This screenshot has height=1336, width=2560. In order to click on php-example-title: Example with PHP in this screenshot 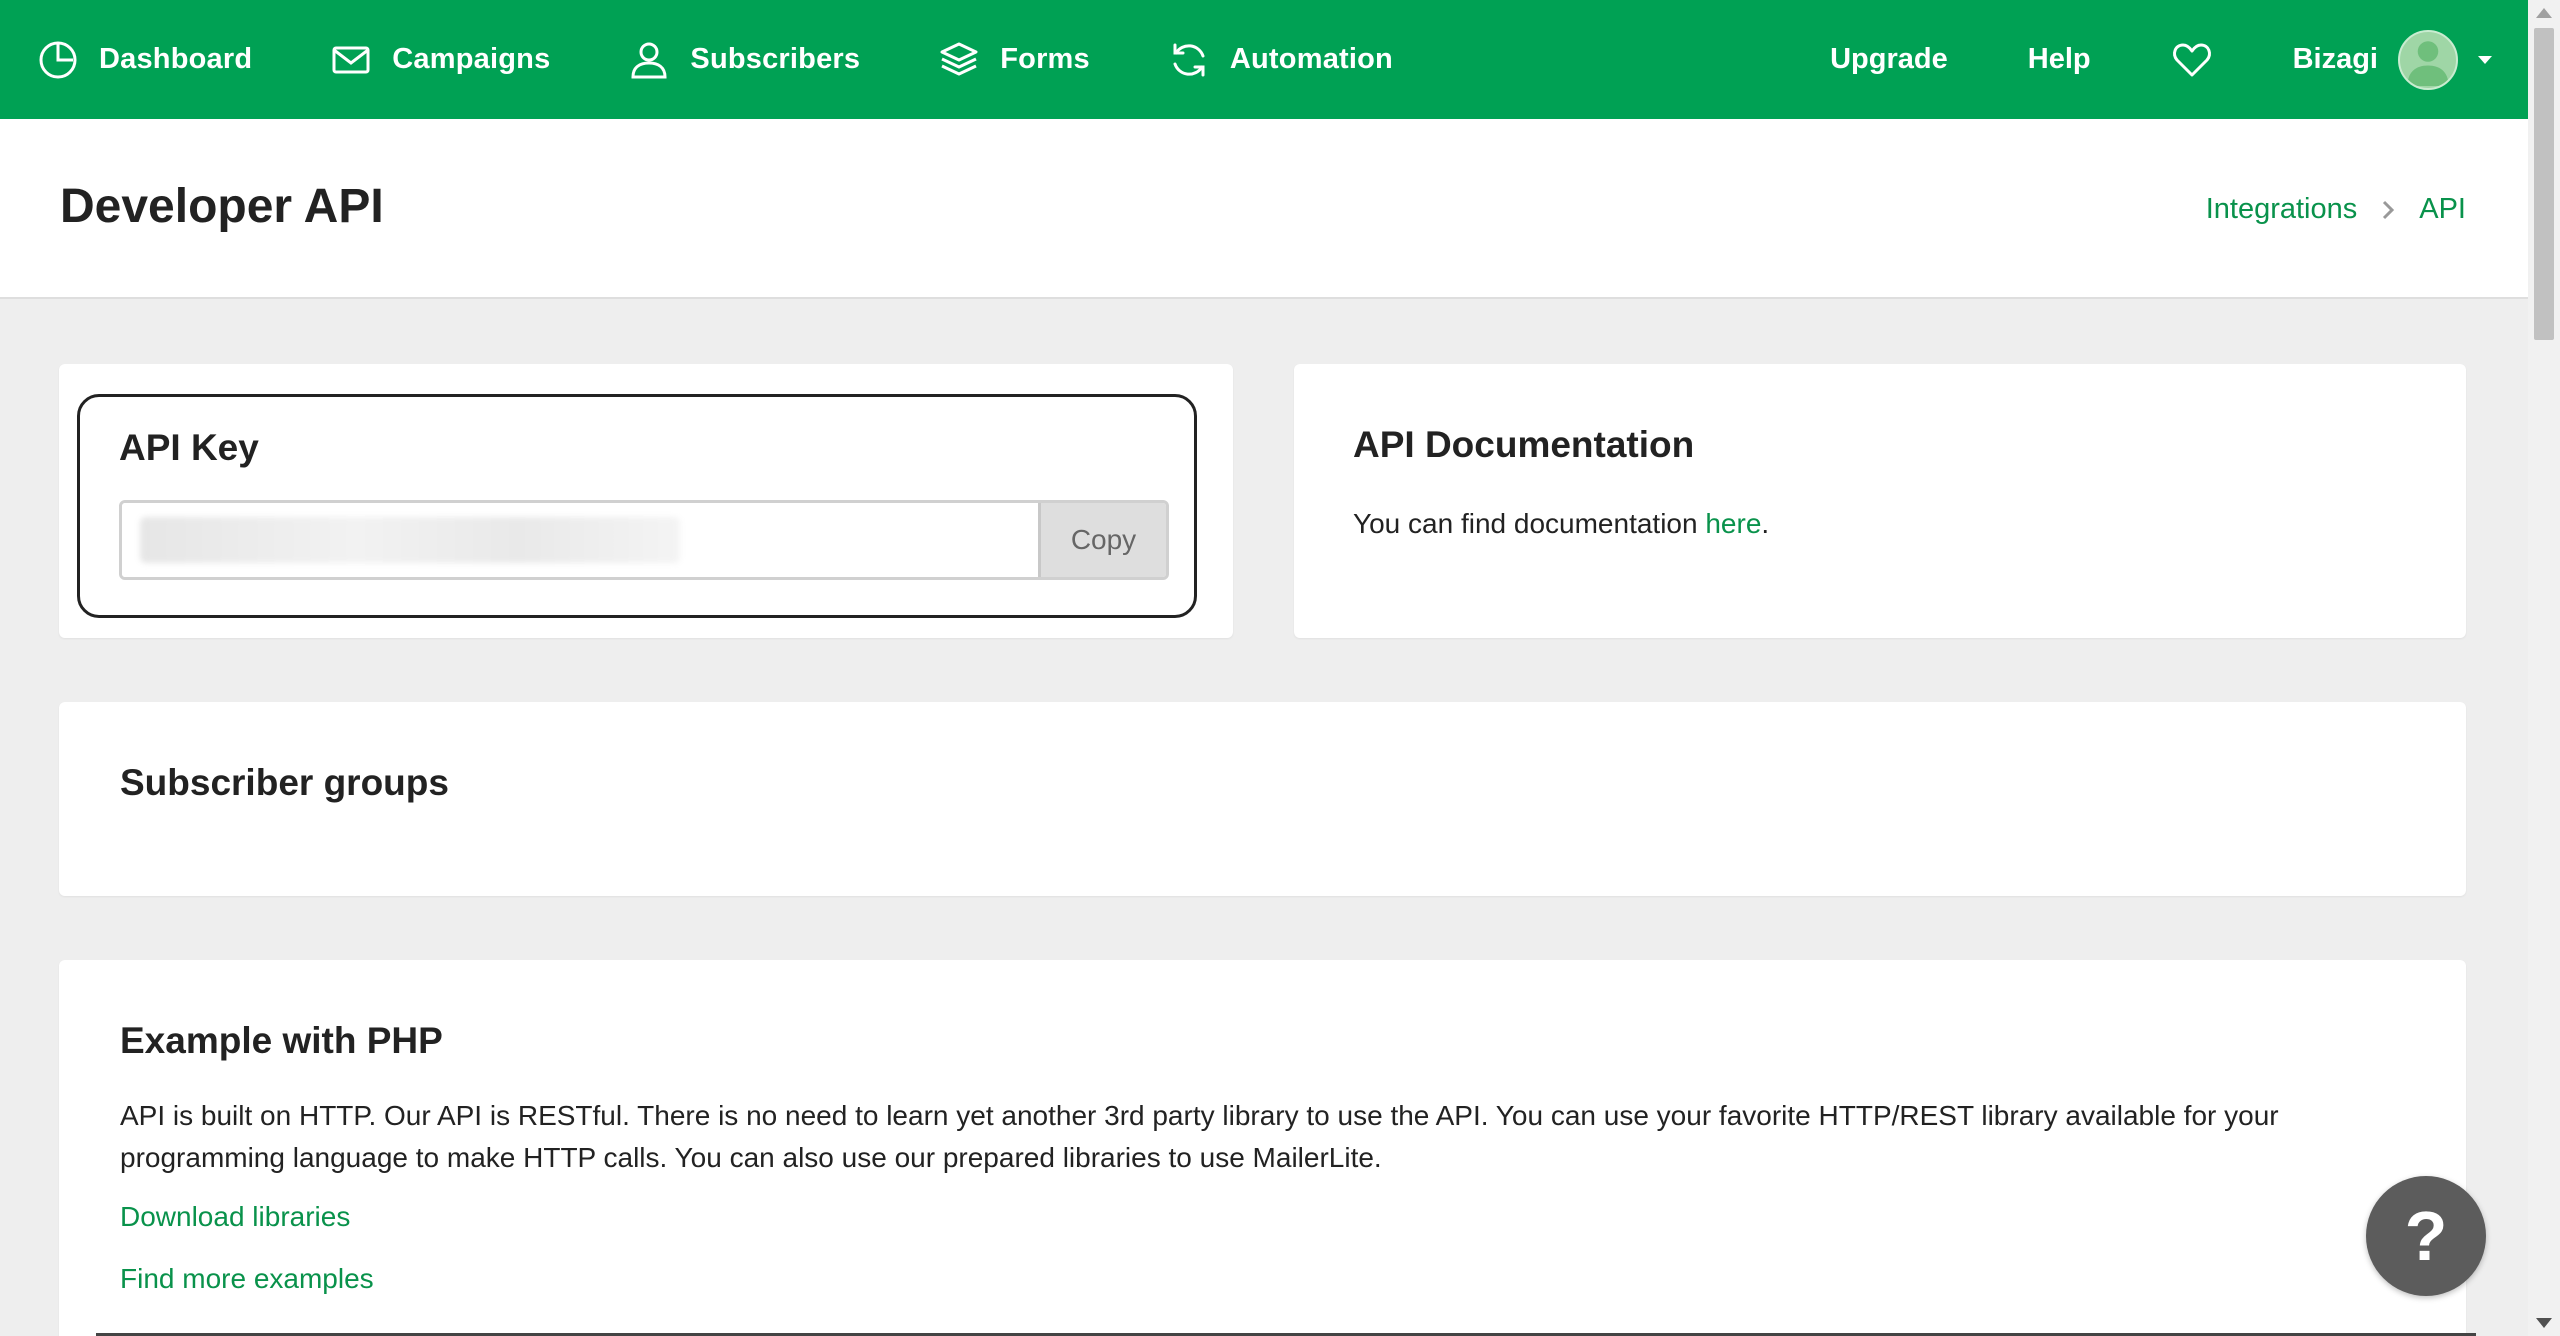, I will do `click(281, 1040)`.